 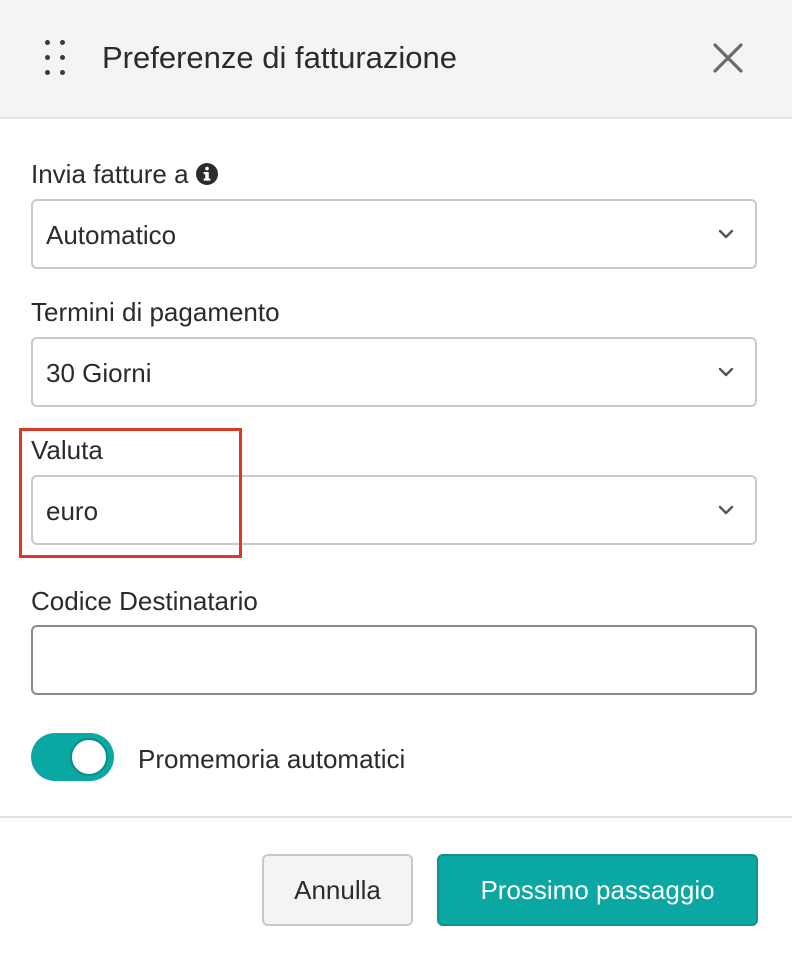 I want to click on currency-value: euro, so click(x=72, y=511).